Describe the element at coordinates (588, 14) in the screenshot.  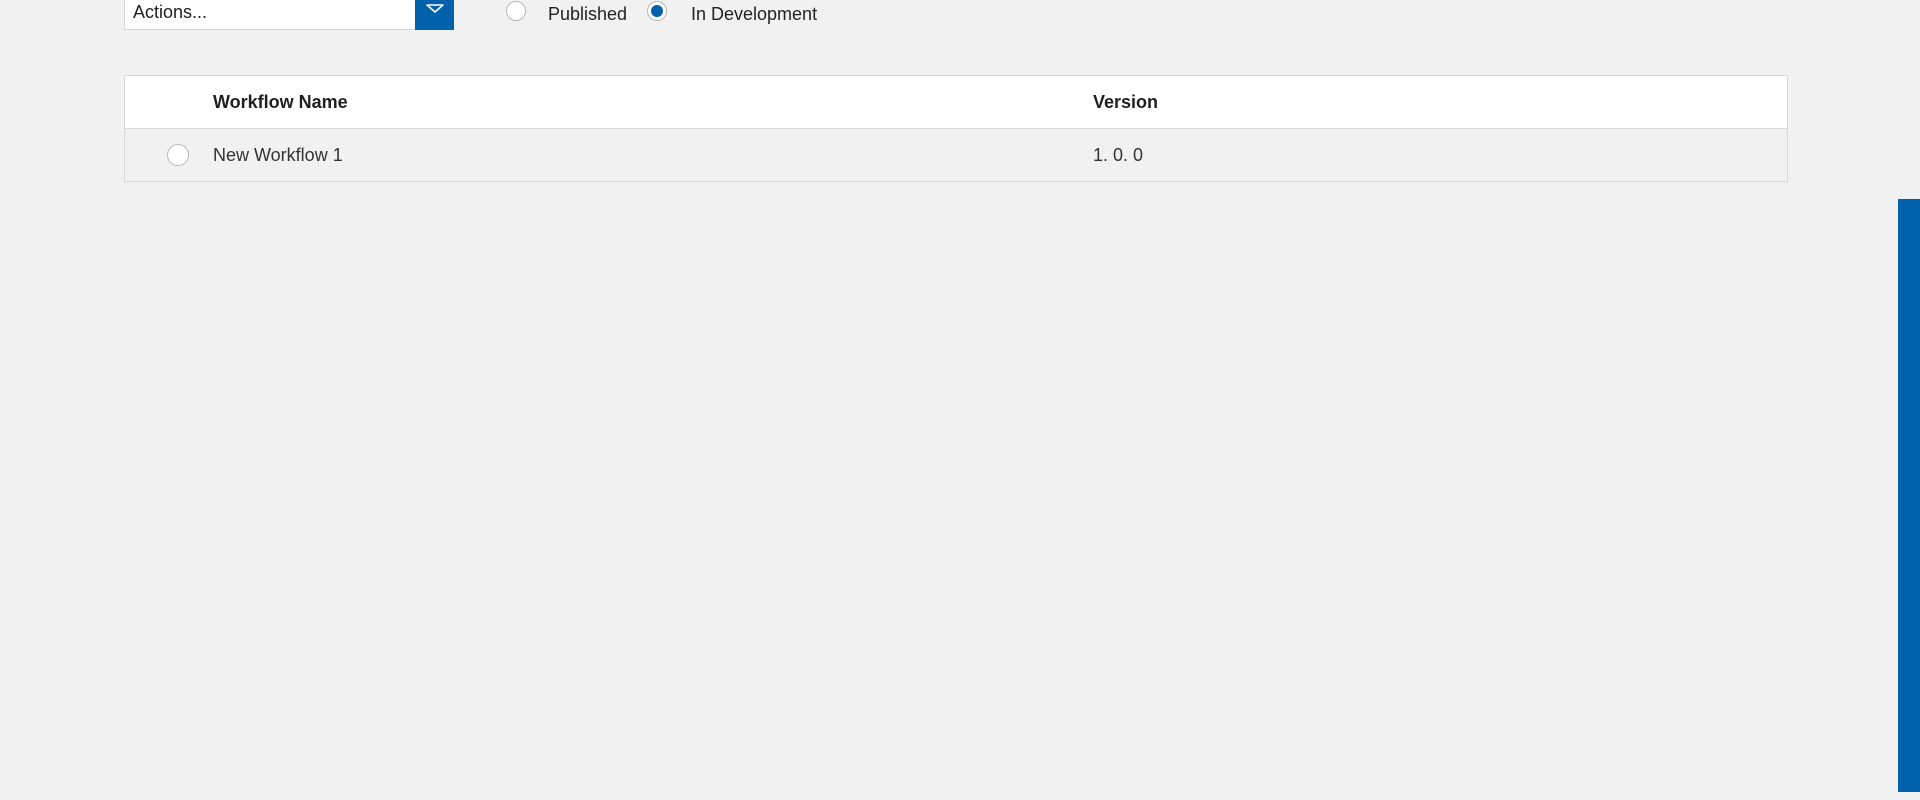
I see `filter-published-label: Published` at that location.